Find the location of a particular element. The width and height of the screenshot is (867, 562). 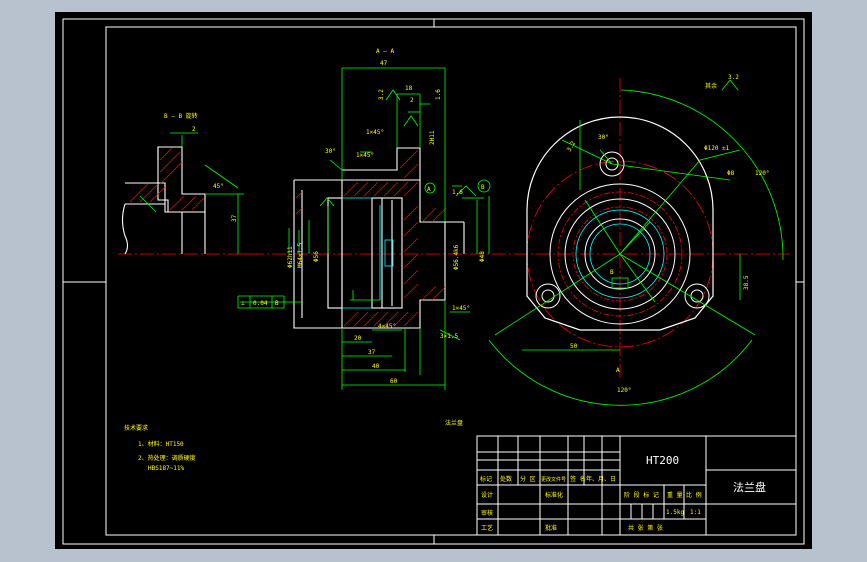

dim-120deg: 120° is located at coordinates (762, 173).